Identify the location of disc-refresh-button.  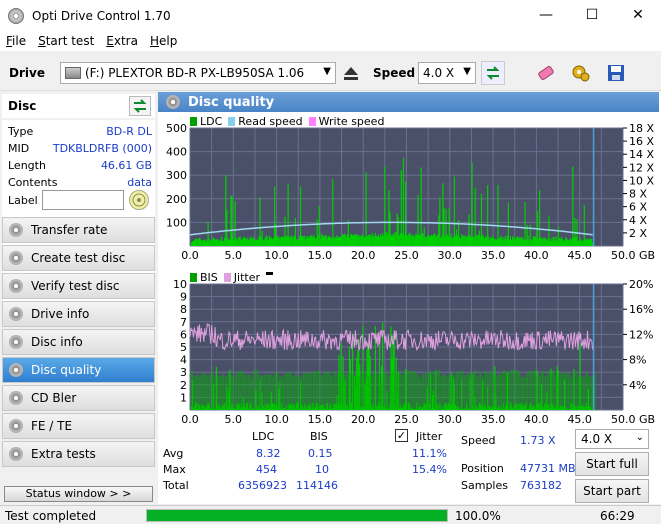
(140, 106).